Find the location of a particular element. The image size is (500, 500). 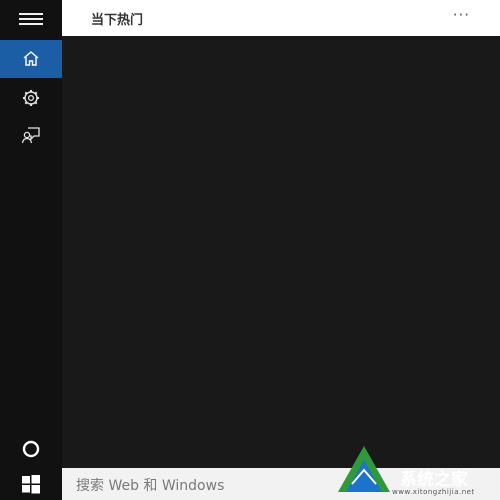

watermark-logo-icon is located at coordinates (364, 469).